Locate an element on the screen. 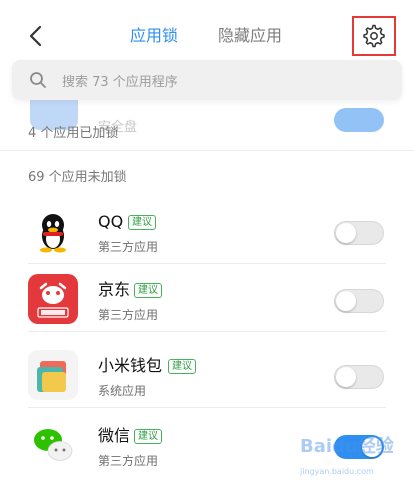  gear-icon is located at coordinates (374, 36).